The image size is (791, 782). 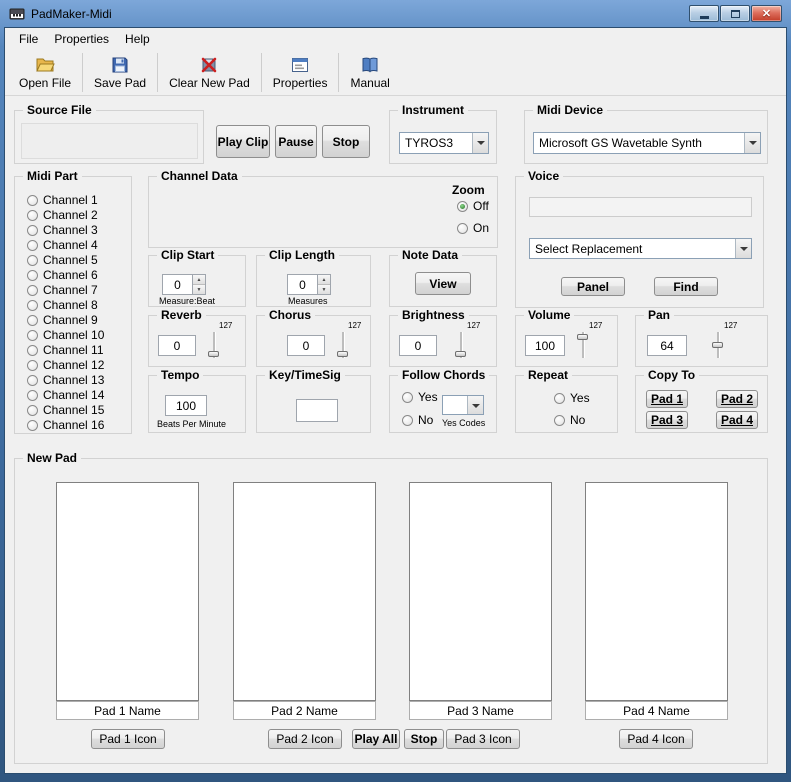 What do you see at coordinates (640, 248) in the screenshot?
I see `voice-replacement-select: Select Replacement` at bounding box center [640, 248].